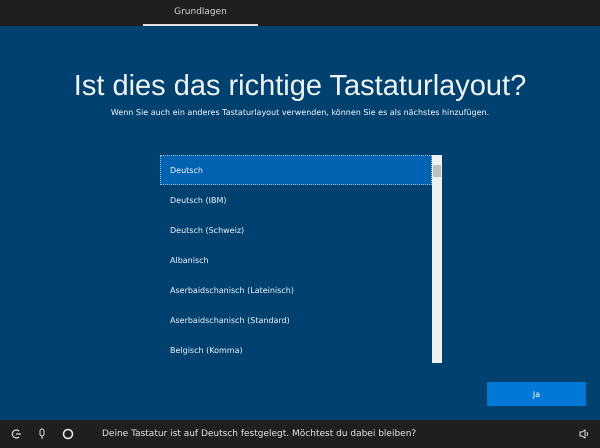 The height and width of the screenshot is (448, 600). Describe the element at coordinates (296, 350) in the screenshot. I see `list-item: Belgisch (Komma)` at that location.